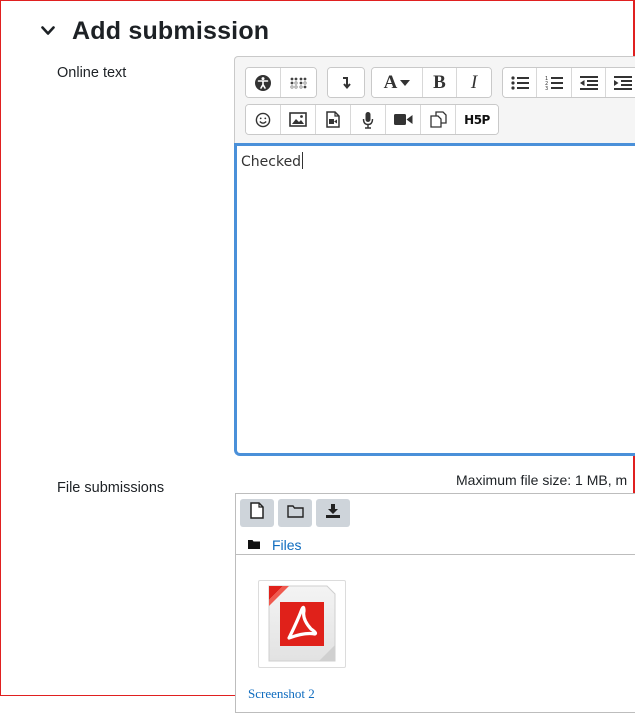 This screenshot has height=713, width=635. I want to click on bold-button: B, so click(440, 82).